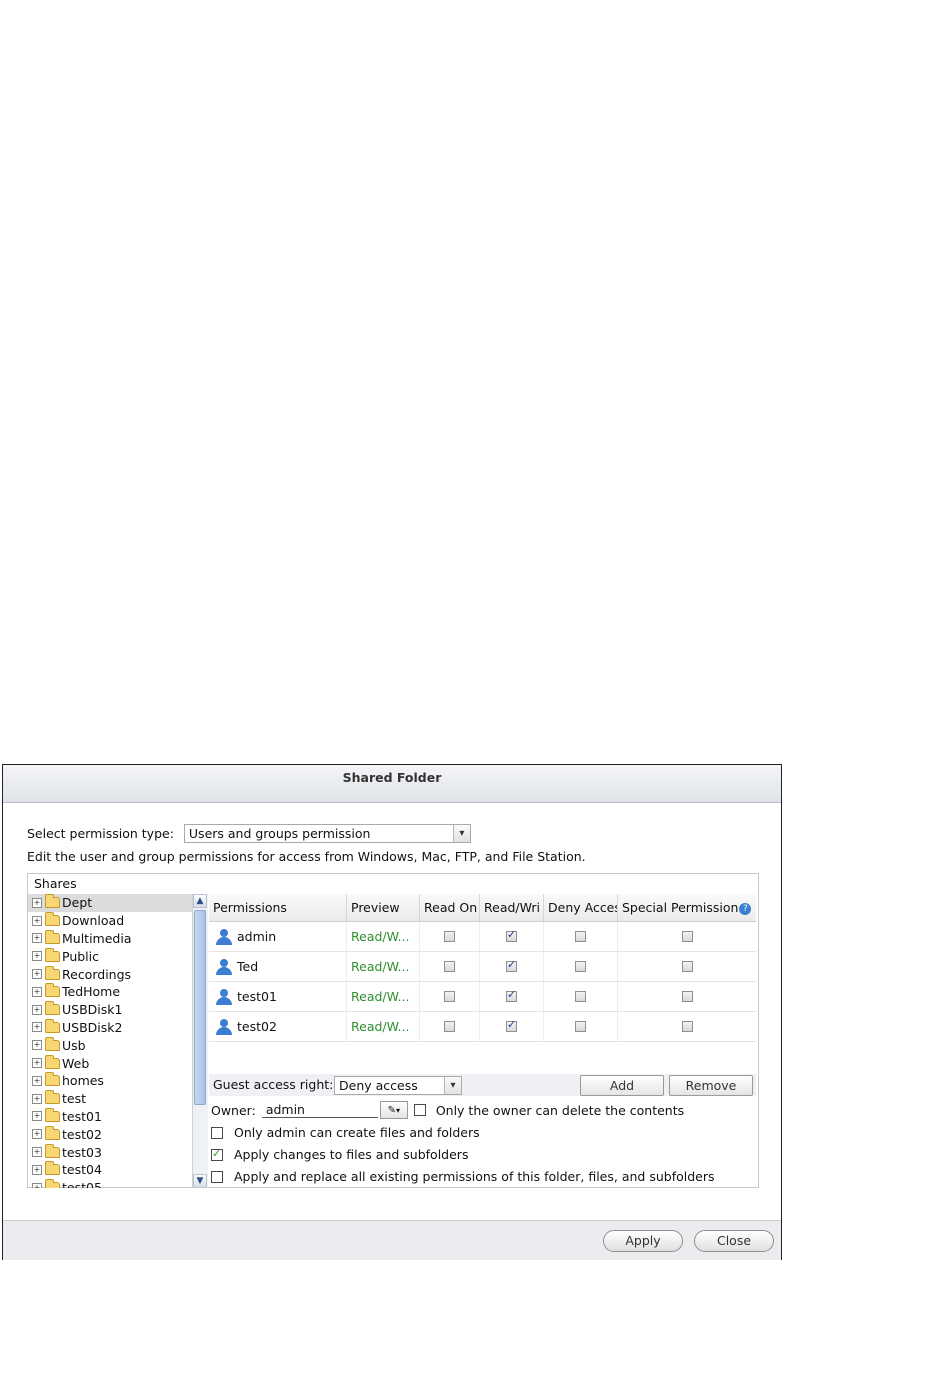 This screenshot has height=1397, width=950. What do you see at coordinates (110, 1183) in the screenshot?
I see `share-item: + test05` at bounding box center [110, 1183].